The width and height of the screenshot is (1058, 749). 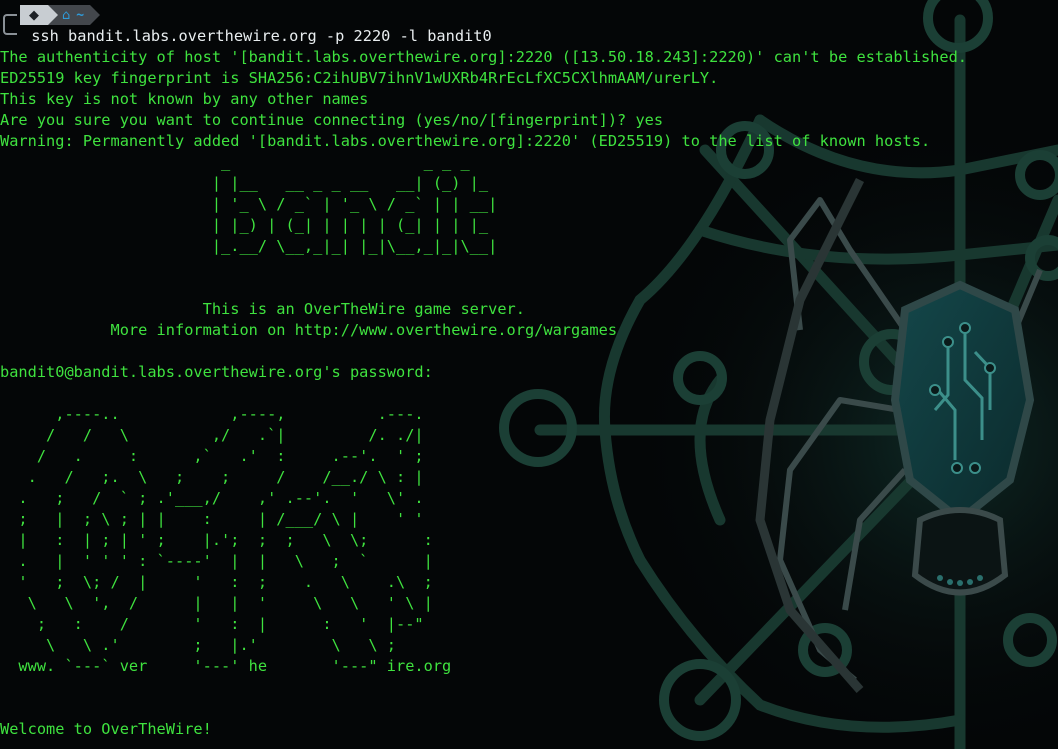 What do you see at coordinates (66, 15) in the screenshot?
I see `home-icon: ⌂` at bounding box center [66, 15].